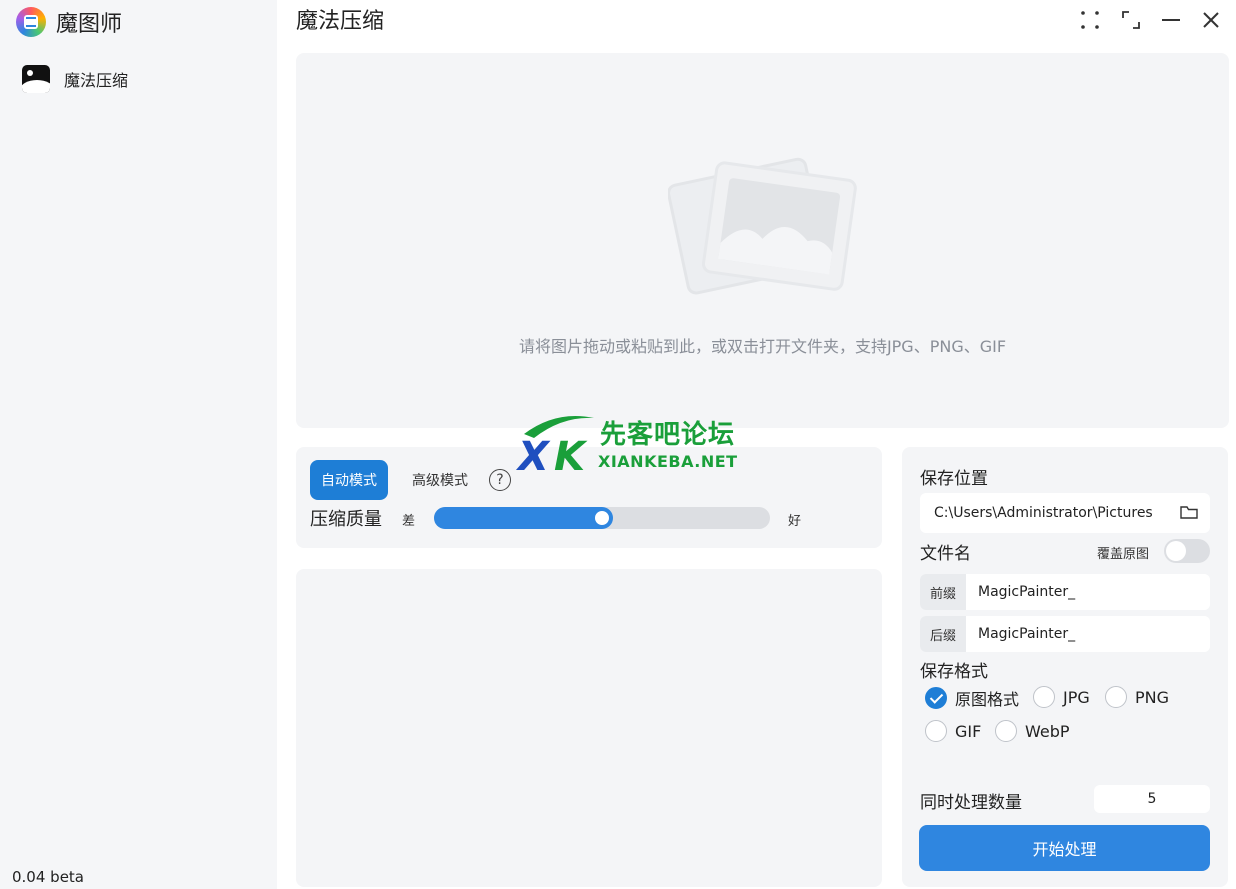  I want to click on sidebar-item-magic-compress: 魔法压缩, so click(75, 79).